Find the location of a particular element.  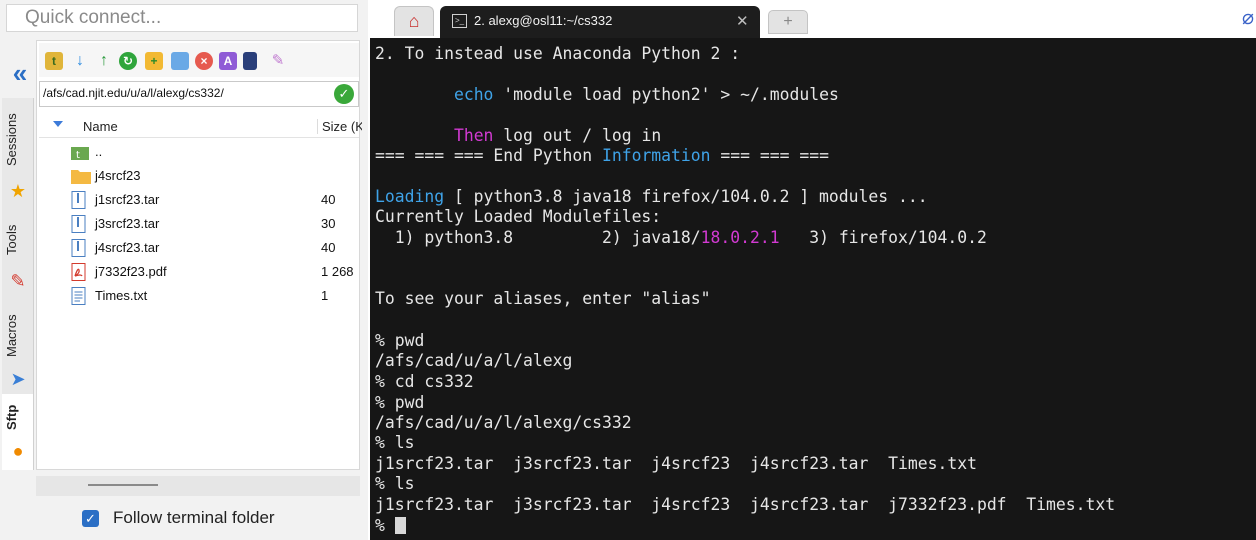

terminal-text: 3) firefox/104.0.2 is located at coordinates (883, 237).